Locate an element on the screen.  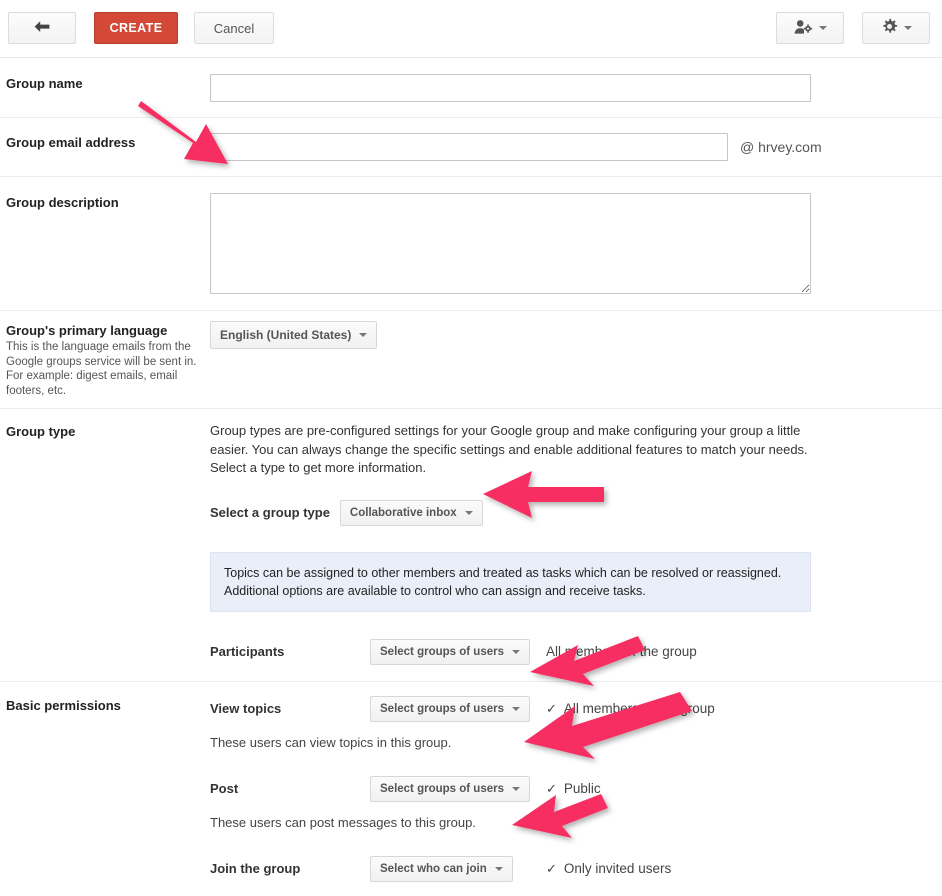
participants-value-text: All members of the group is located at coordinates (621, 651).